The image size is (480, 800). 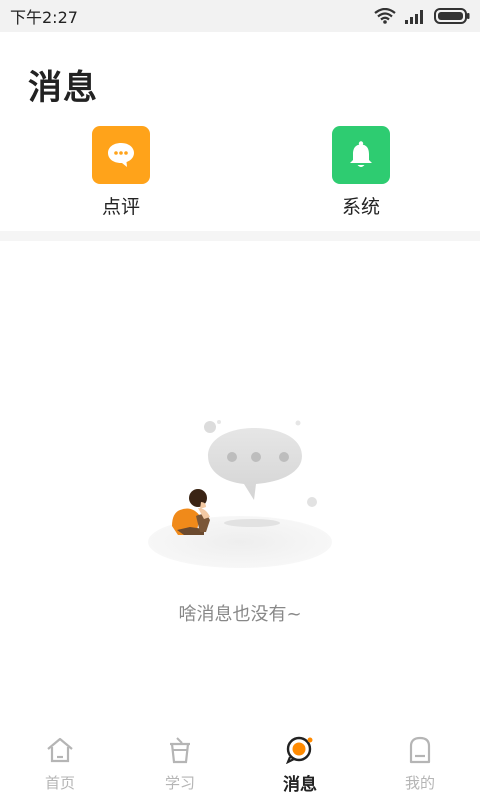 I want to click on category-review: 点评, so click(x=121, y=172).